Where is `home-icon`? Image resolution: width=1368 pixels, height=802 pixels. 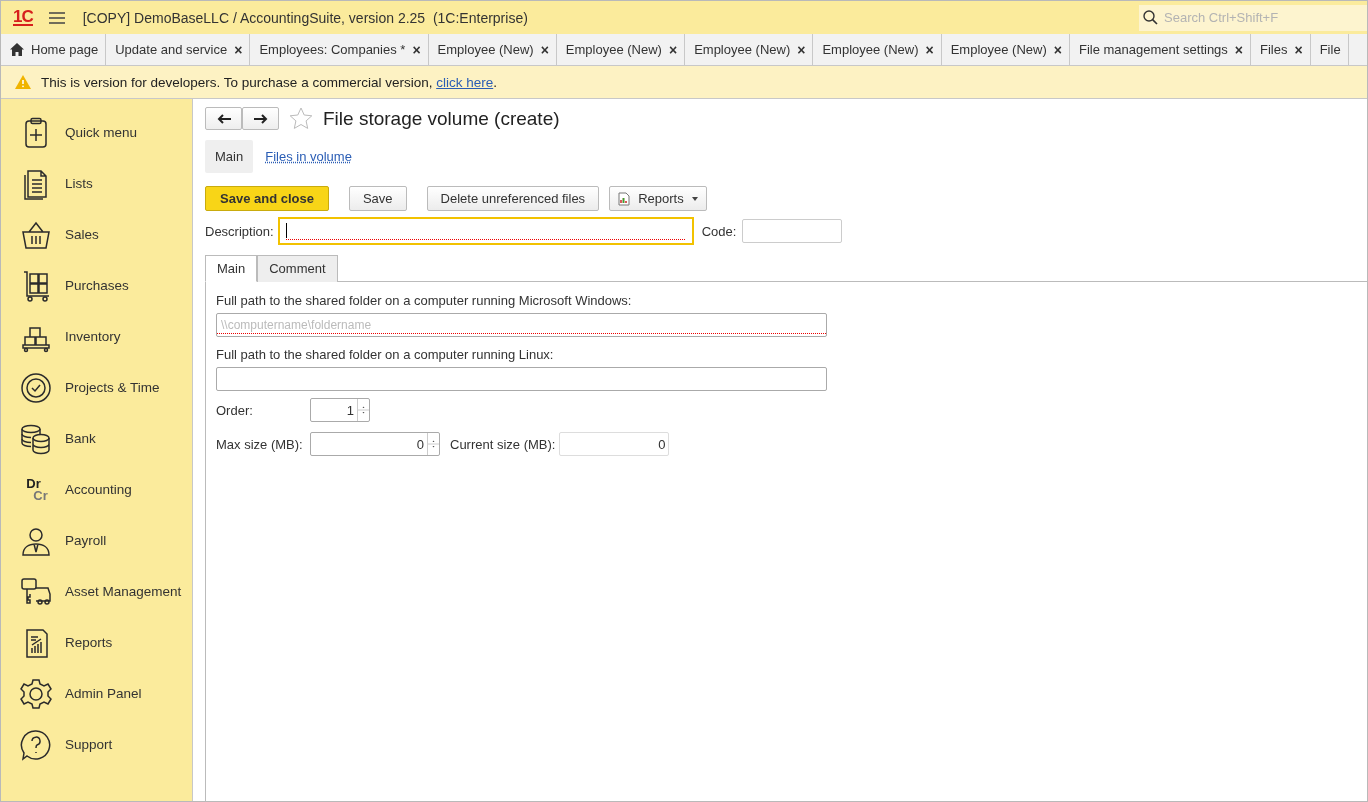 home-icon is located at coordinates (17, 49).